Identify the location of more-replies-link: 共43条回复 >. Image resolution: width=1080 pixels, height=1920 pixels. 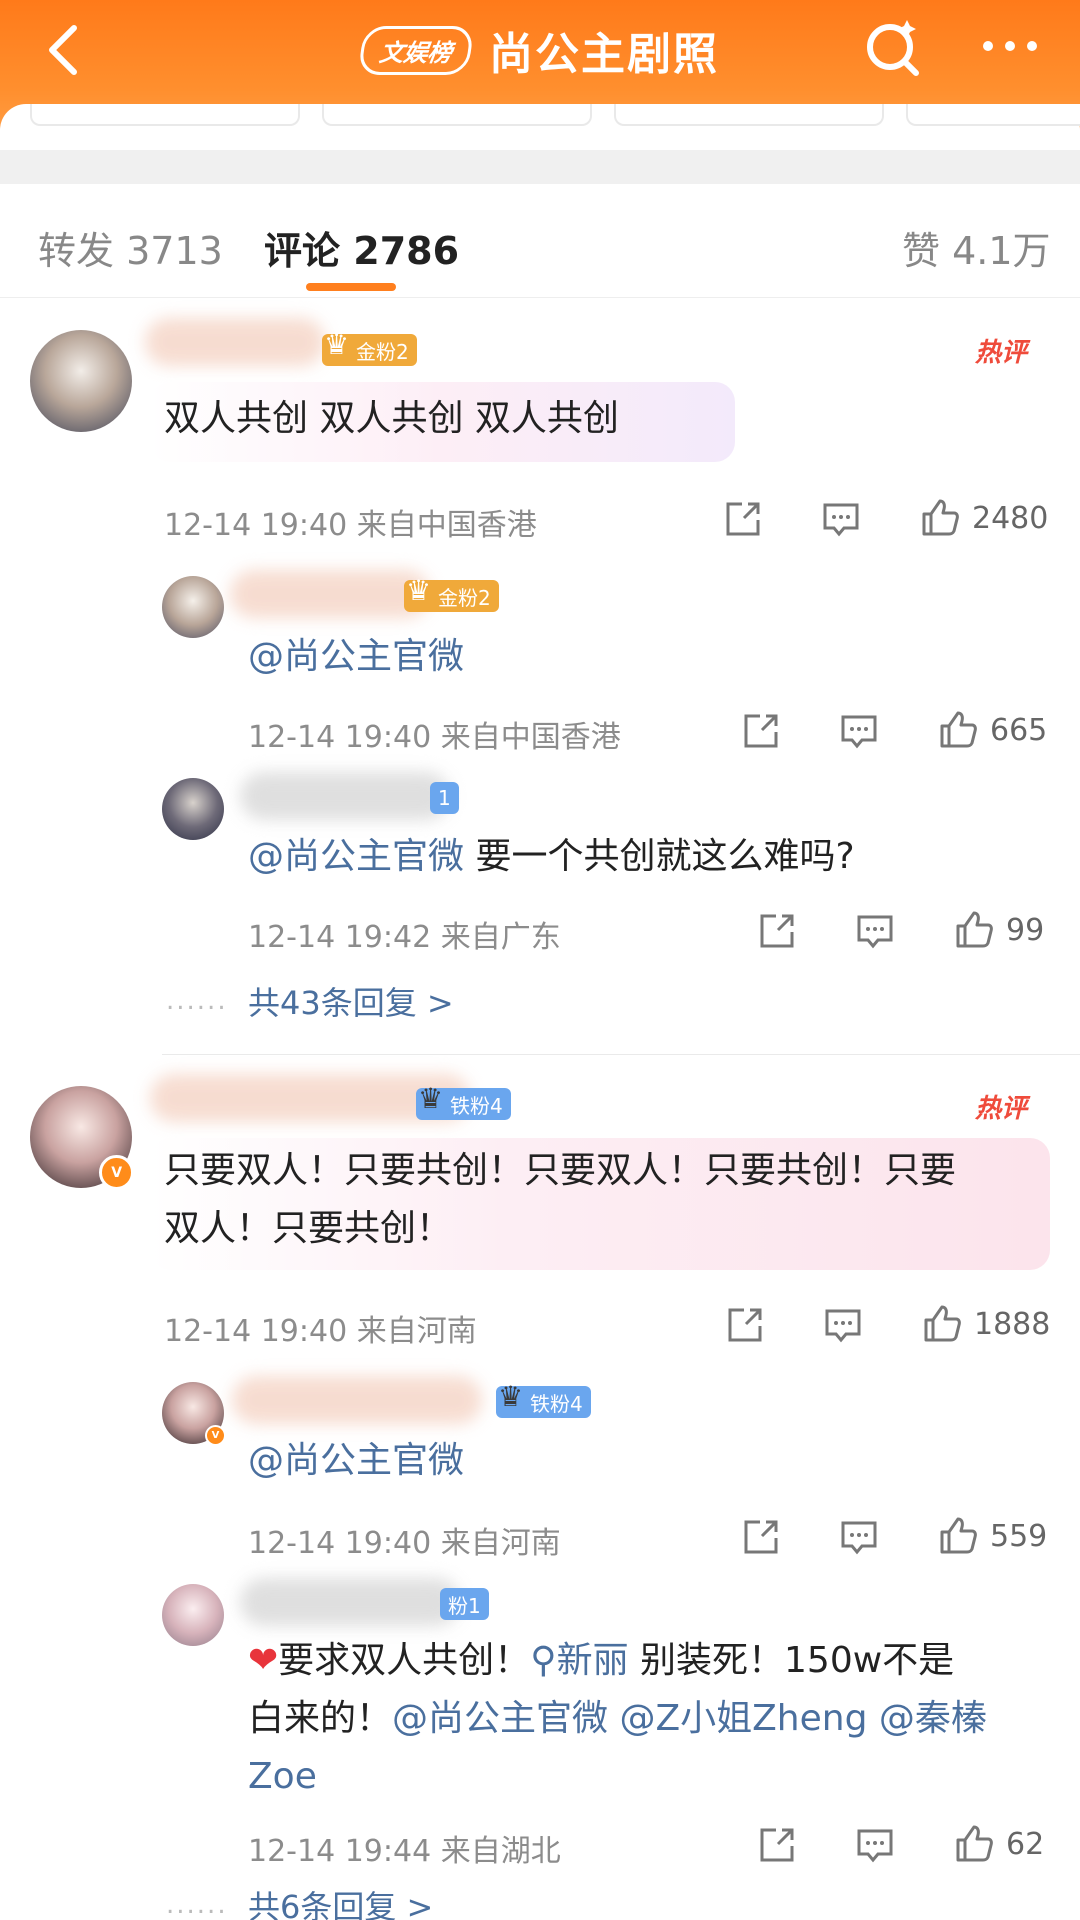
(351, 1001).